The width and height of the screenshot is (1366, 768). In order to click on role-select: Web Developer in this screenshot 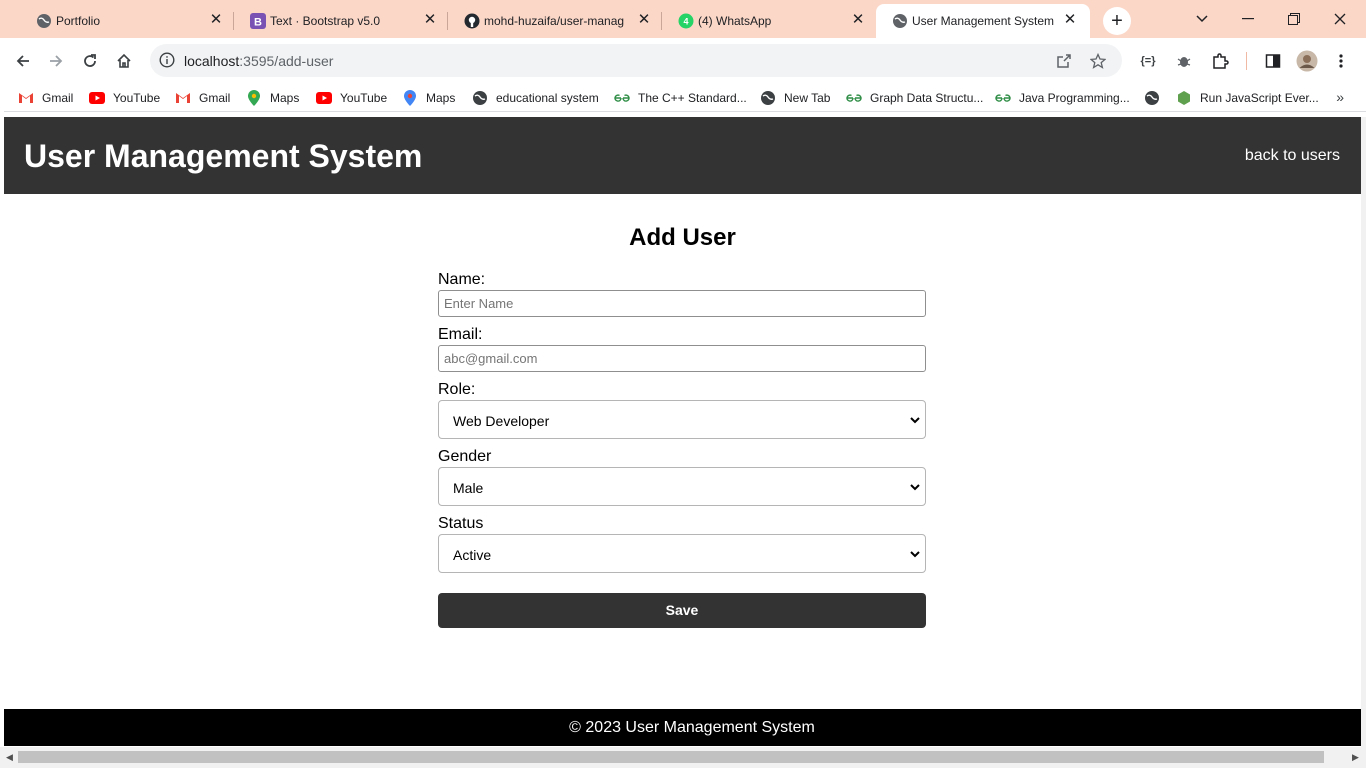, I will do `click(682, 419)`.